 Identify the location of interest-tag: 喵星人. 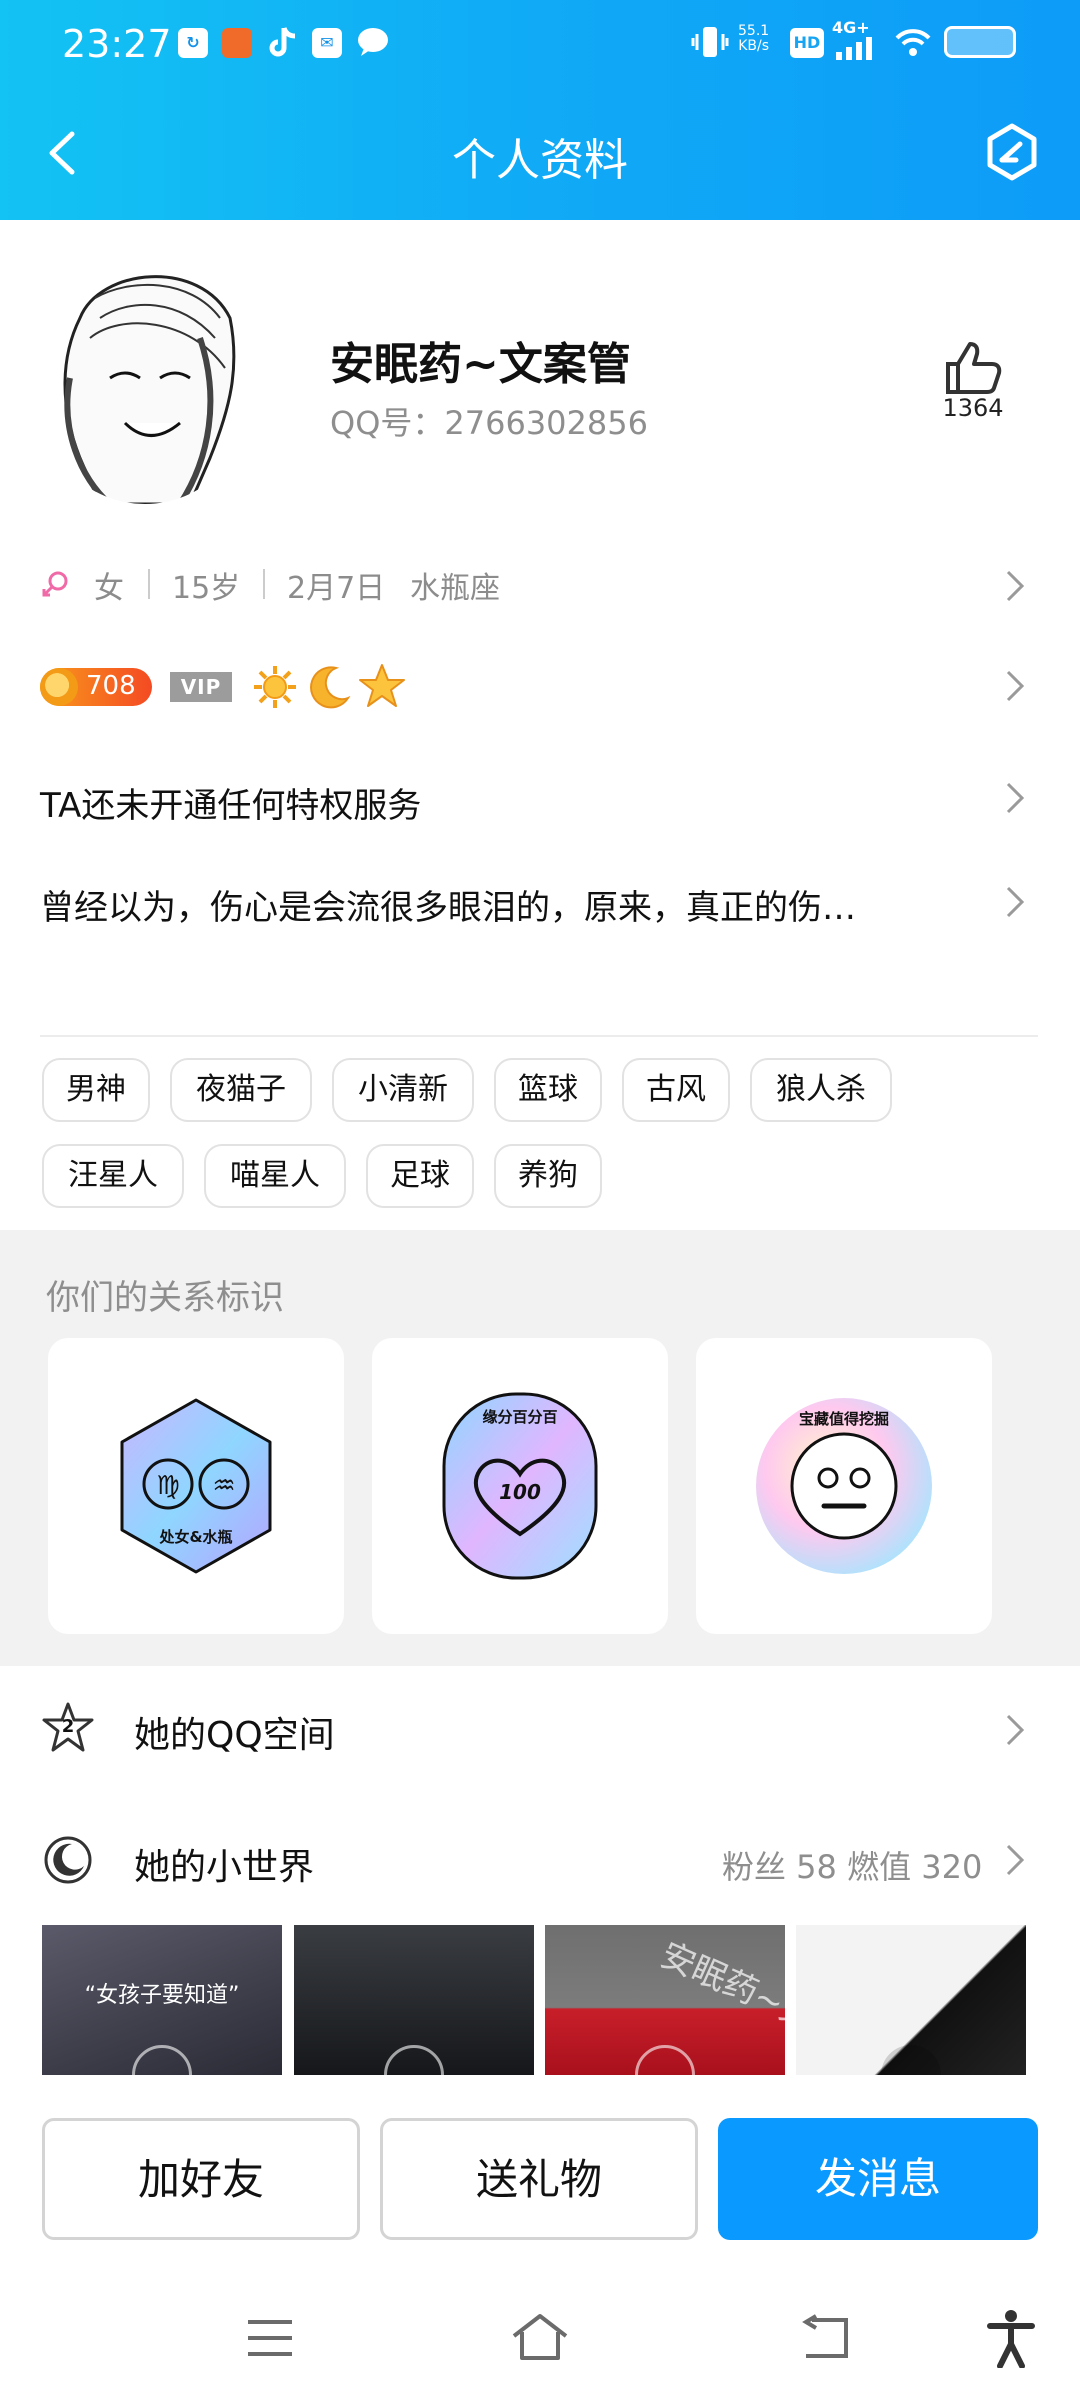
(275, 1176).